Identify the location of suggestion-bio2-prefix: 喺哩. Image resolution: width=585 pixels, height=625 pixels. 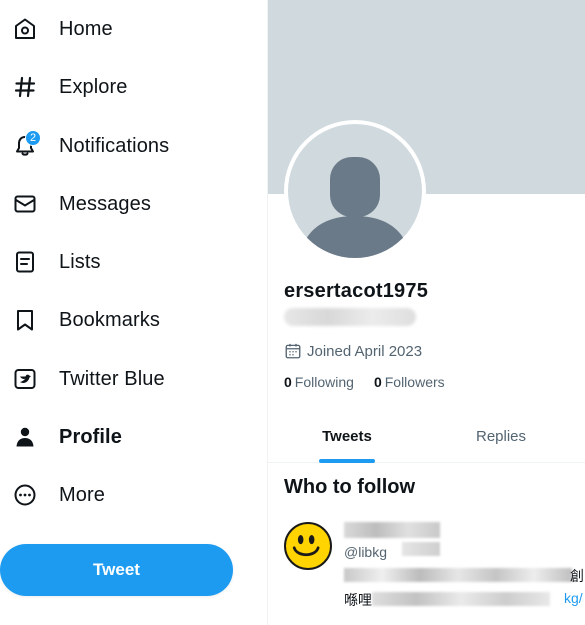
(358, 600).